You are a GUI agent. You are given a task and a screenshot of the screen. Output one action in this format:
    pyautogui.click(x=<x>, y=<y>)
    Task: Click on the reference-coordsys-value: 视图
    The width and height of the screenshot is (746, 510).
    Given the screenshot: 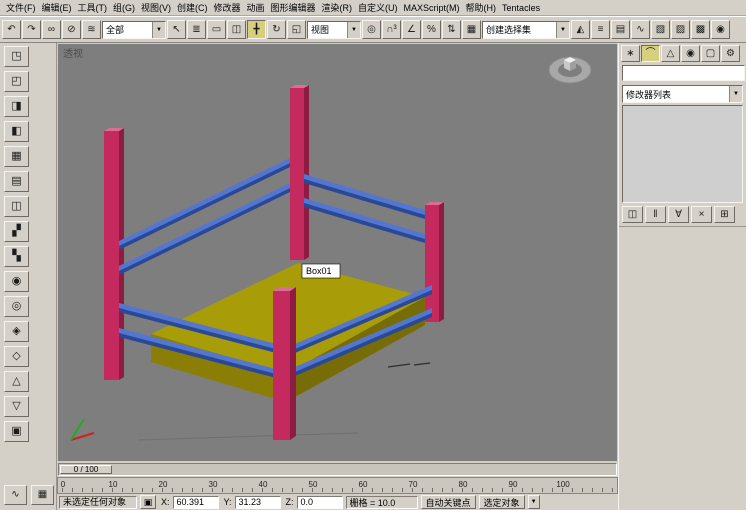 What is the action you would take?
    pyautogui.click(x=320, y=30)
    